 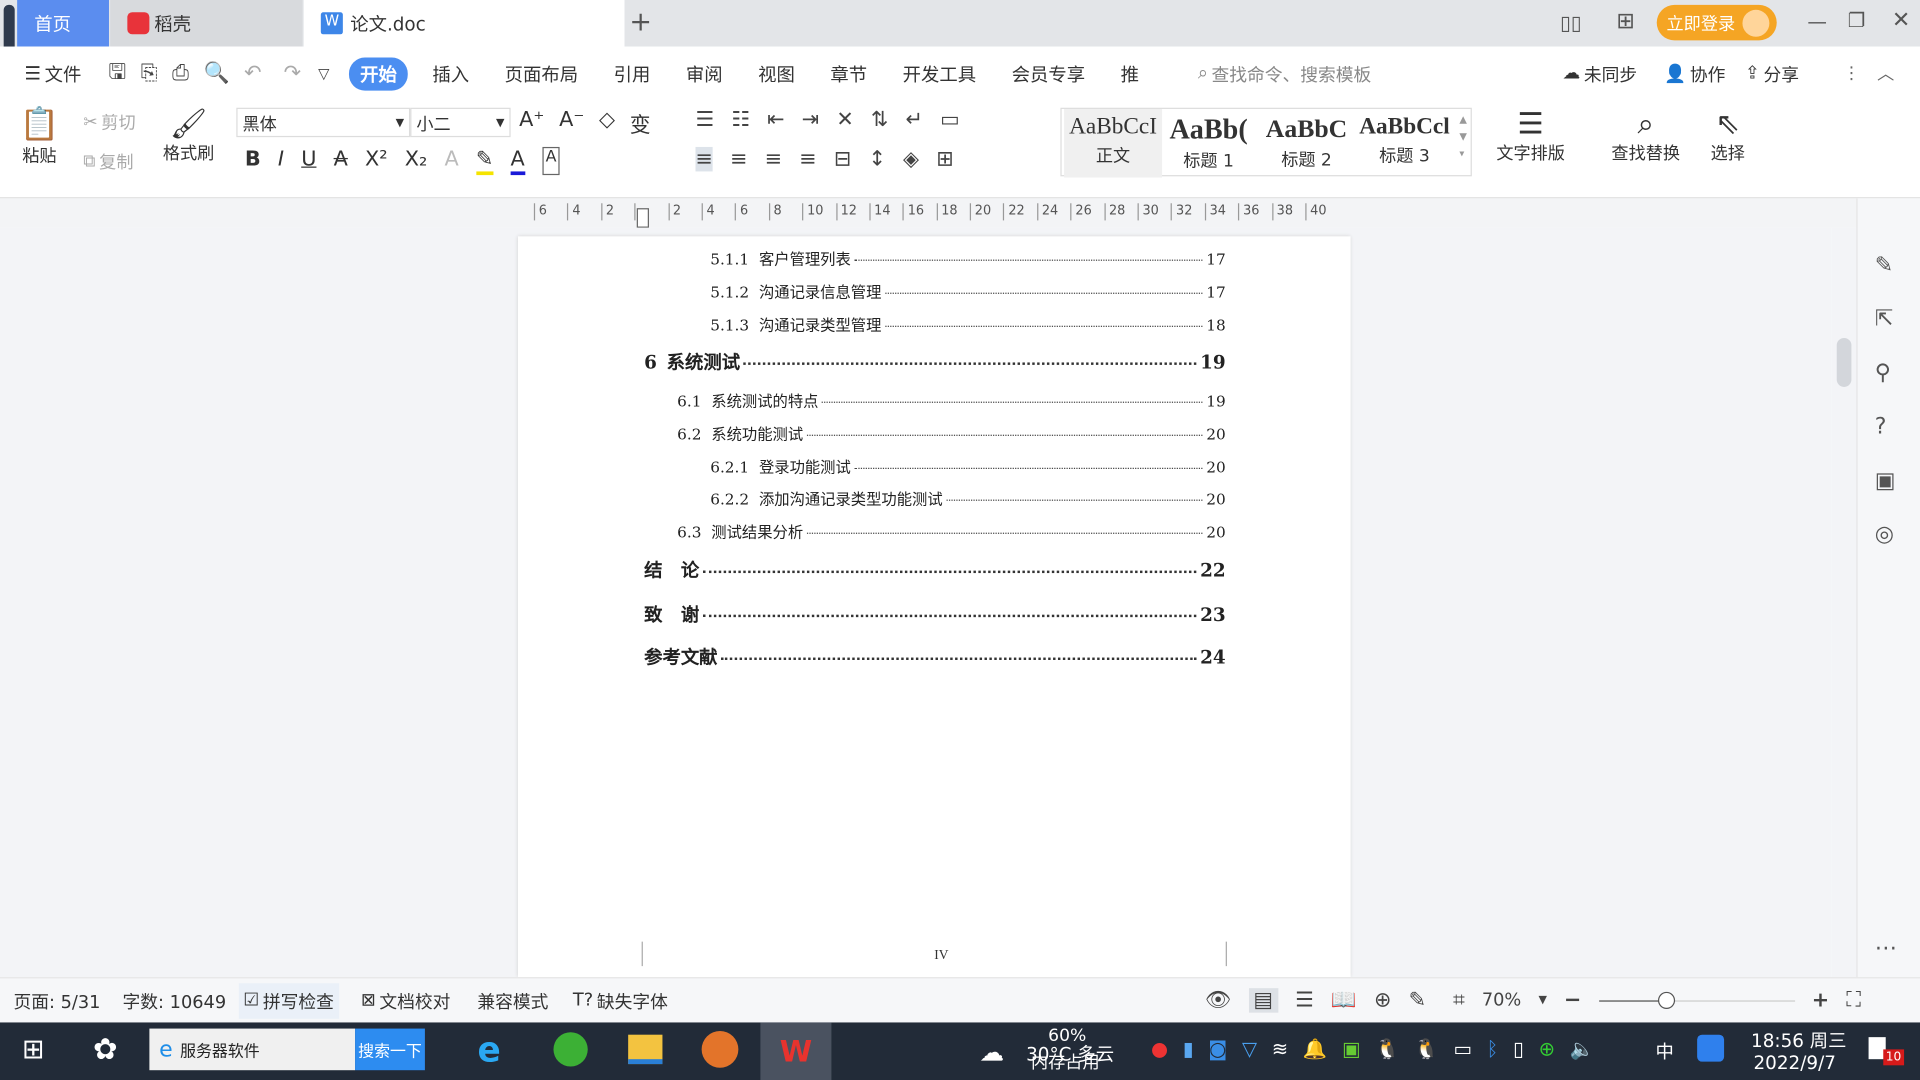 I want to click on align-center-icon: ≡, so click(x=738, y=159).